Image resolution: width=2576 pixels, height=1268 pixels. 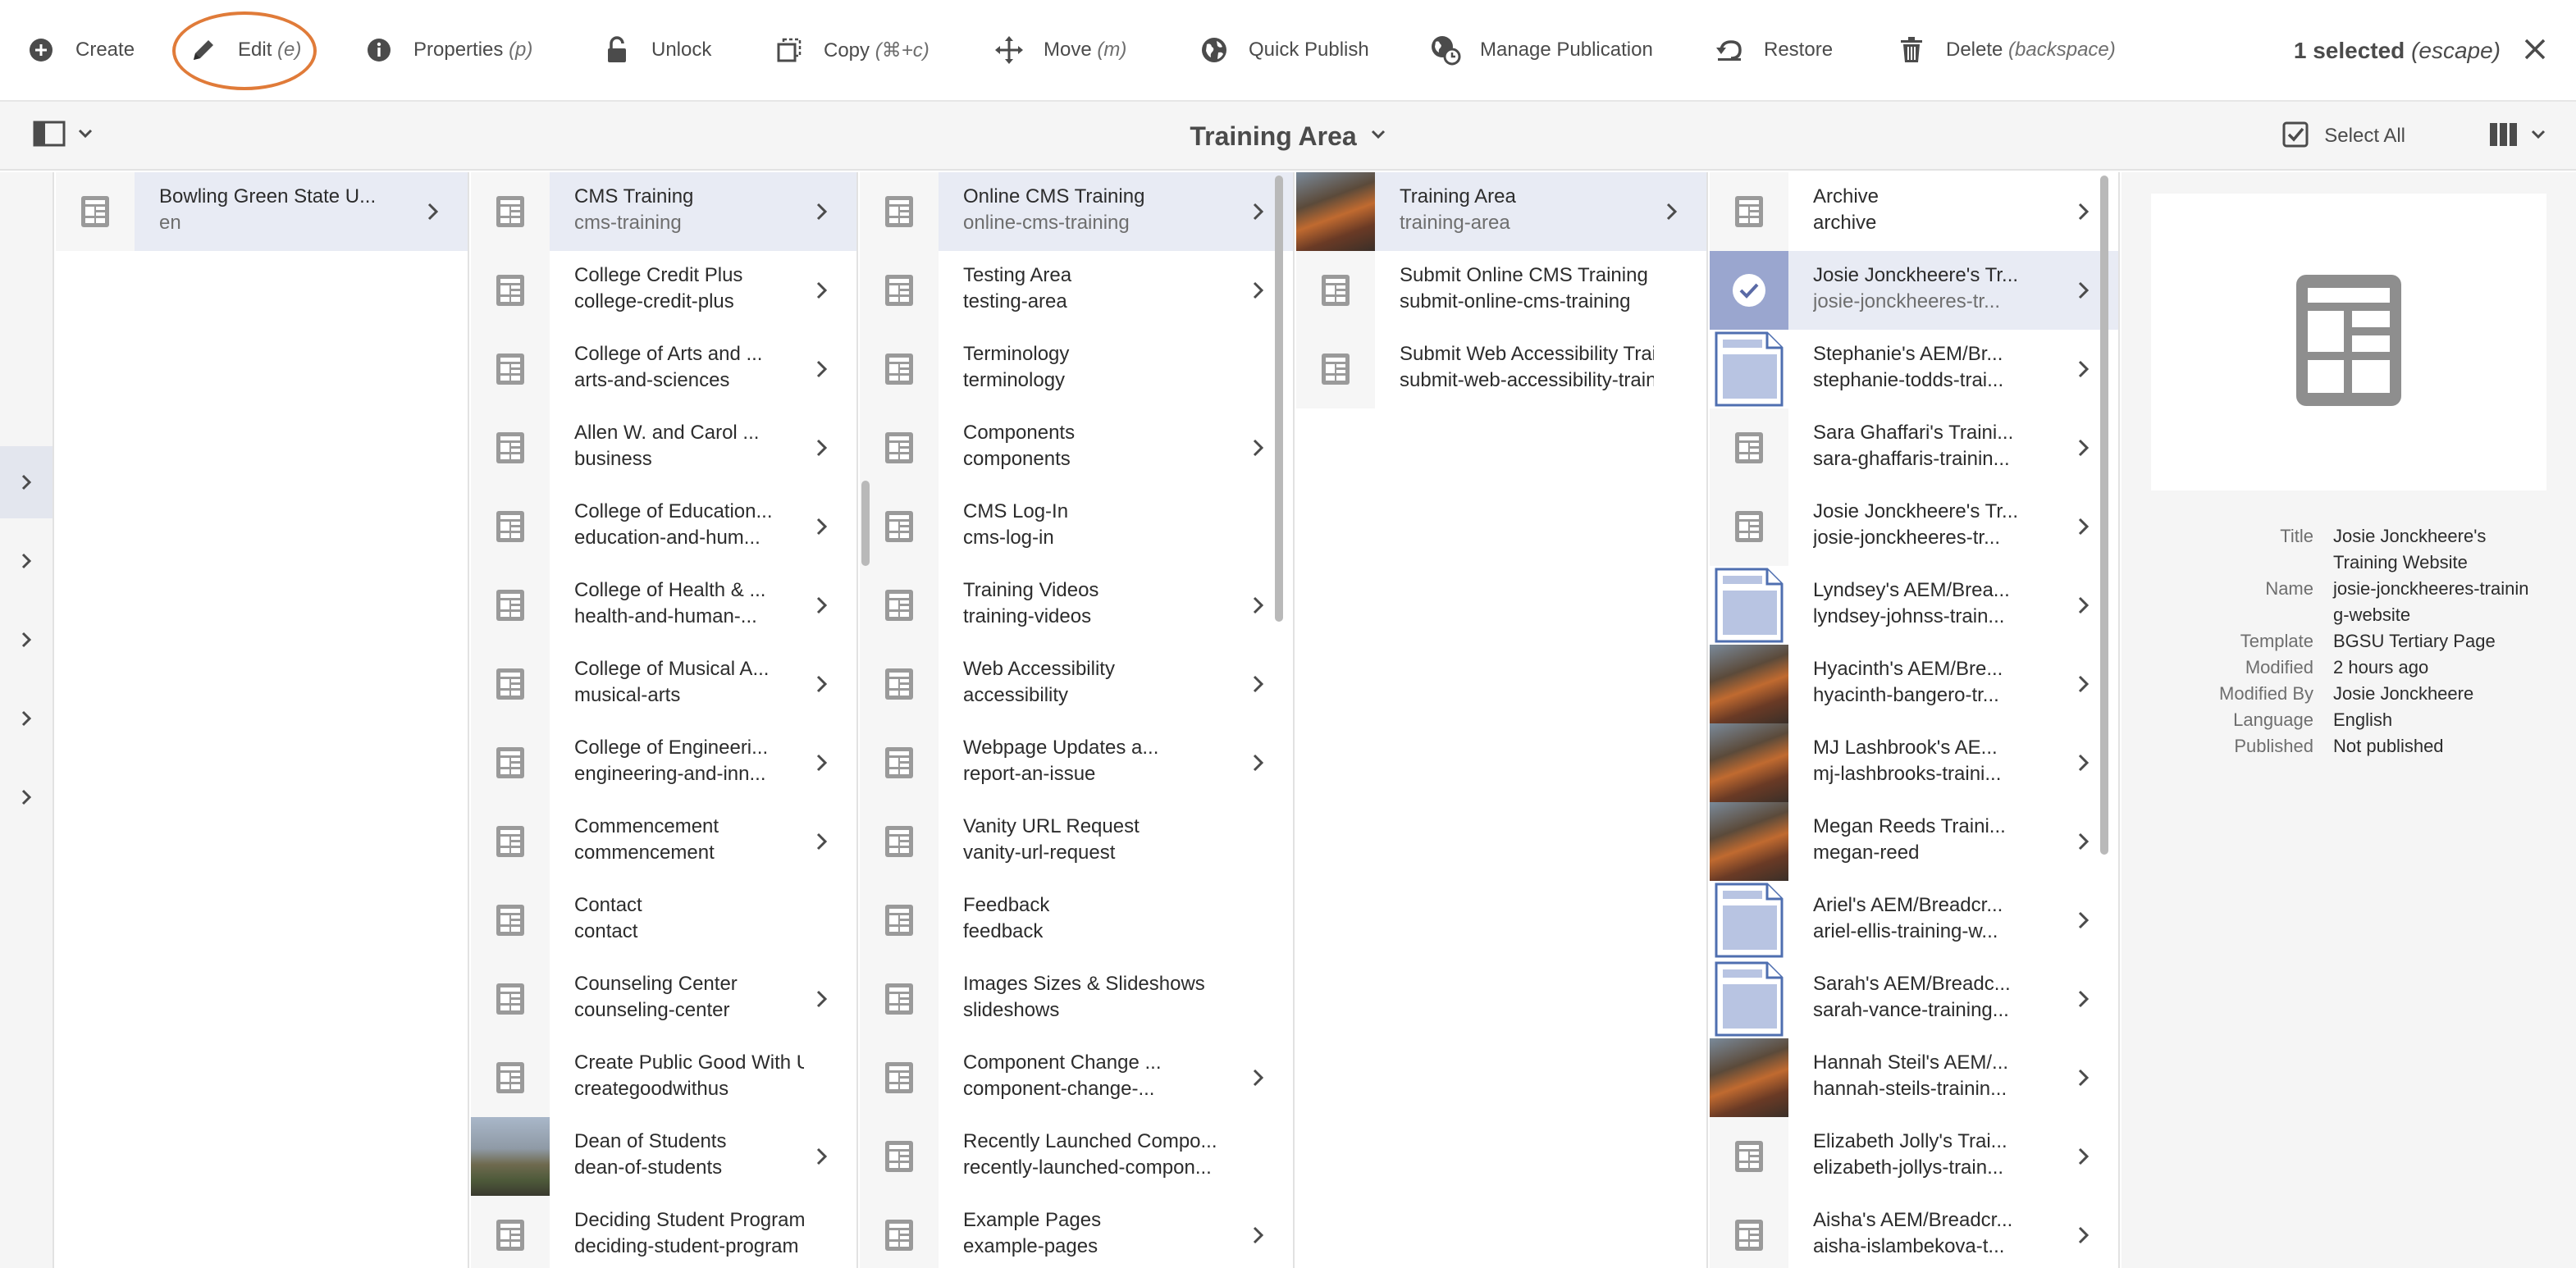 What do you see at coordinates (1076, 290) in the screenshot?
I see `list-item: Testing Area testing-area` at bounding box center [1076, 290].